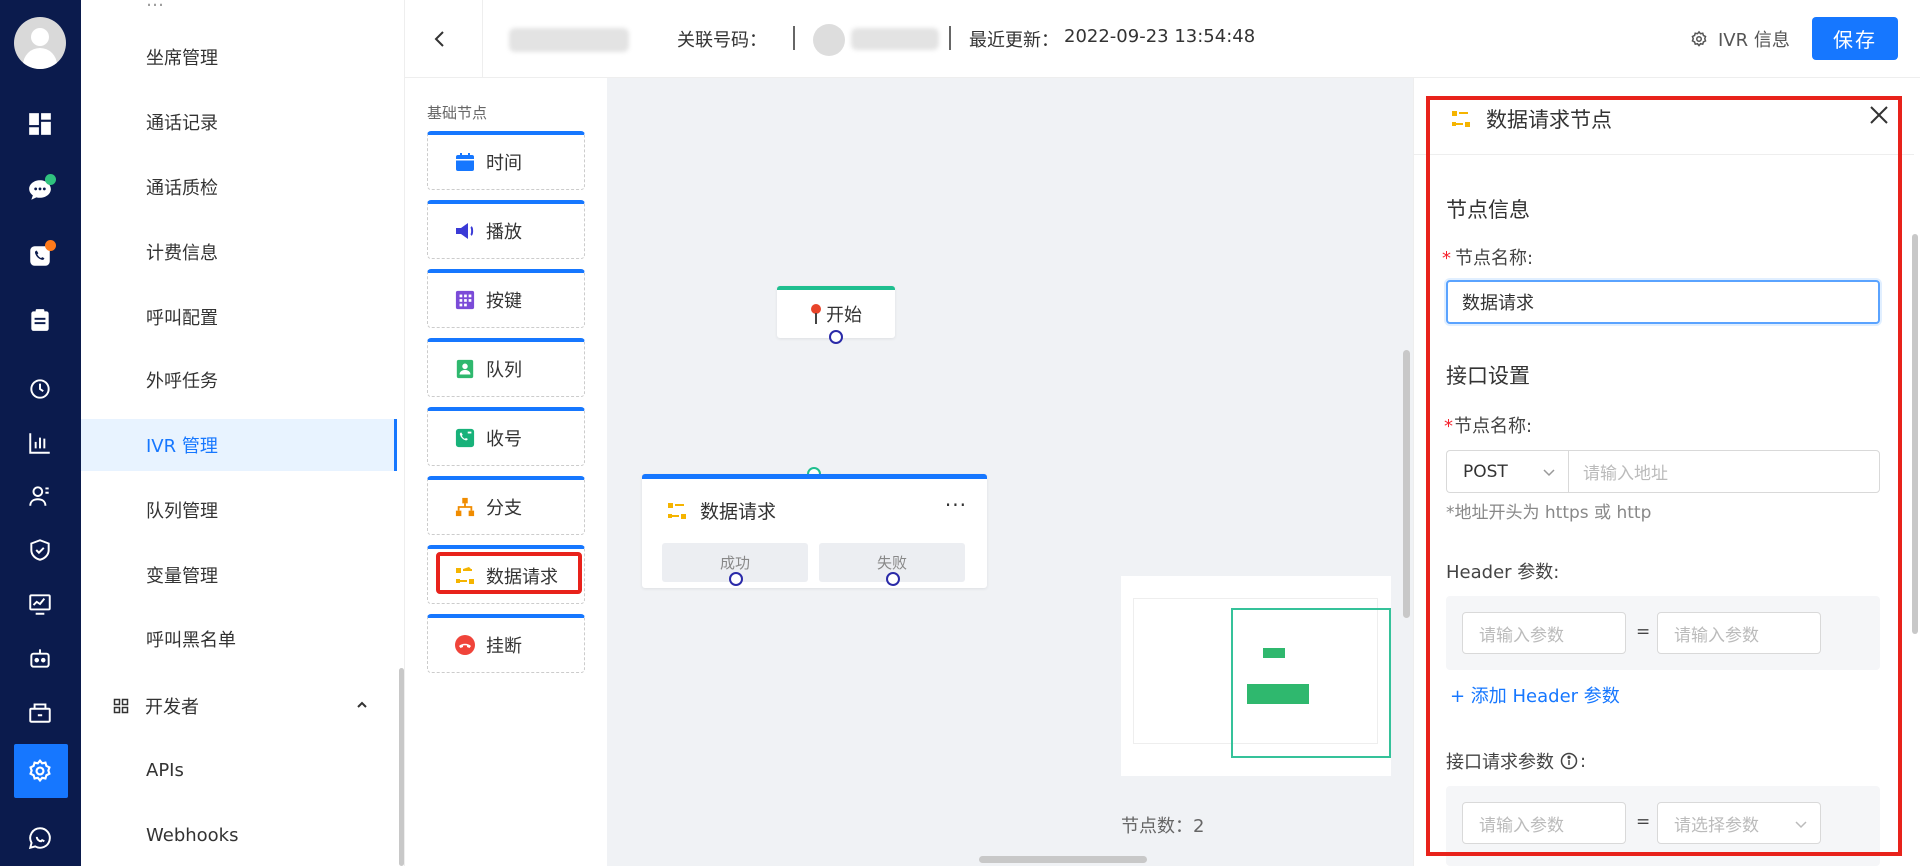  Describe the element at coordinates (40, 256) in the screenshot. I see `phone-icon` at that location.